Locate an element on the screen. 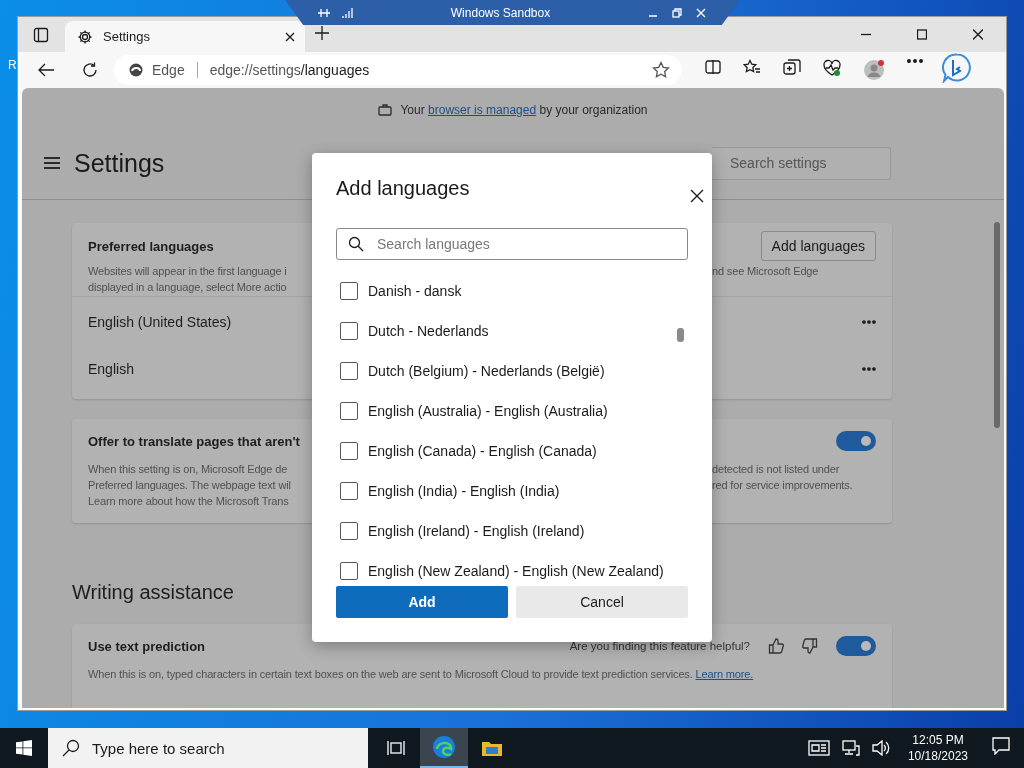 Image resolution: width=1024 pixels, height=768 pixels. description-text: When this setting is on, Microsoft Edge de is located at coordinates (188, 469).